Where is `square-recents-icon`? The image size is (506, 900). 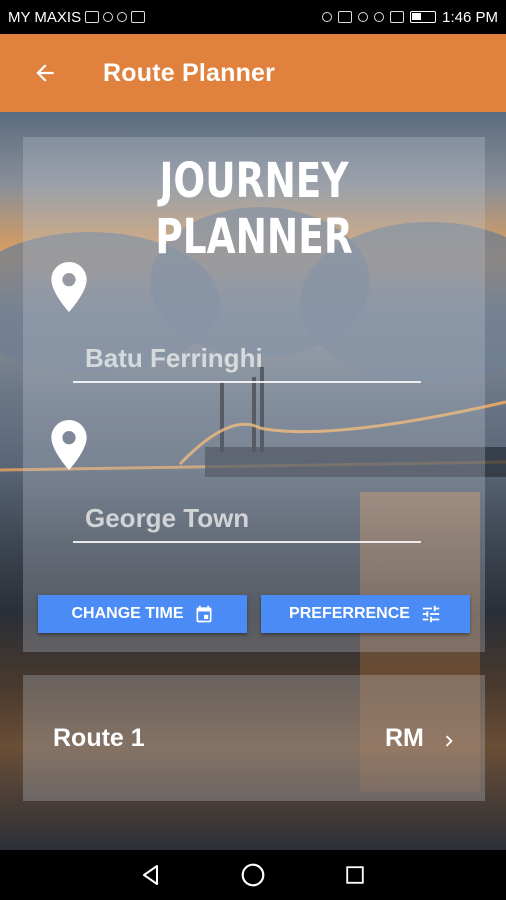 square-recents-icon is located at coordinates (355, 875).